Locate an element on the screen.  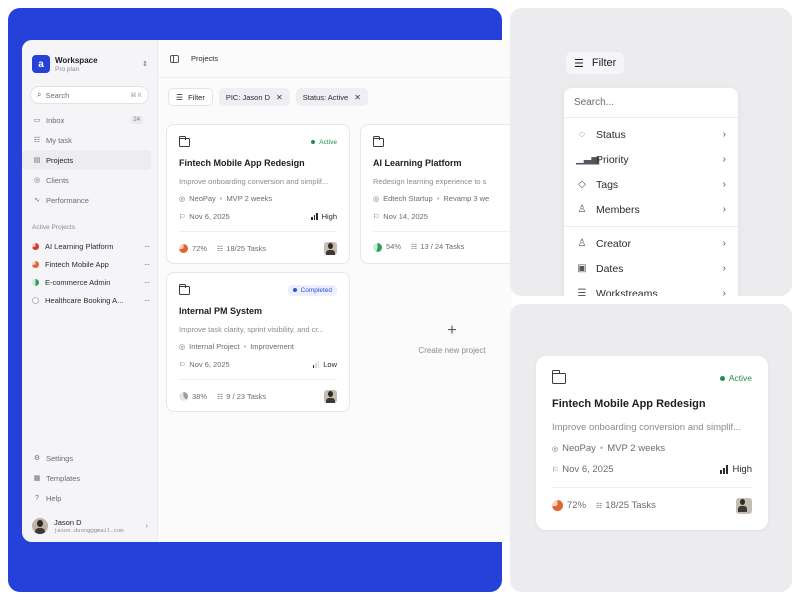
sidebar-project-item: Fintech Mobile App ··· is located at coordinates (89, 264).